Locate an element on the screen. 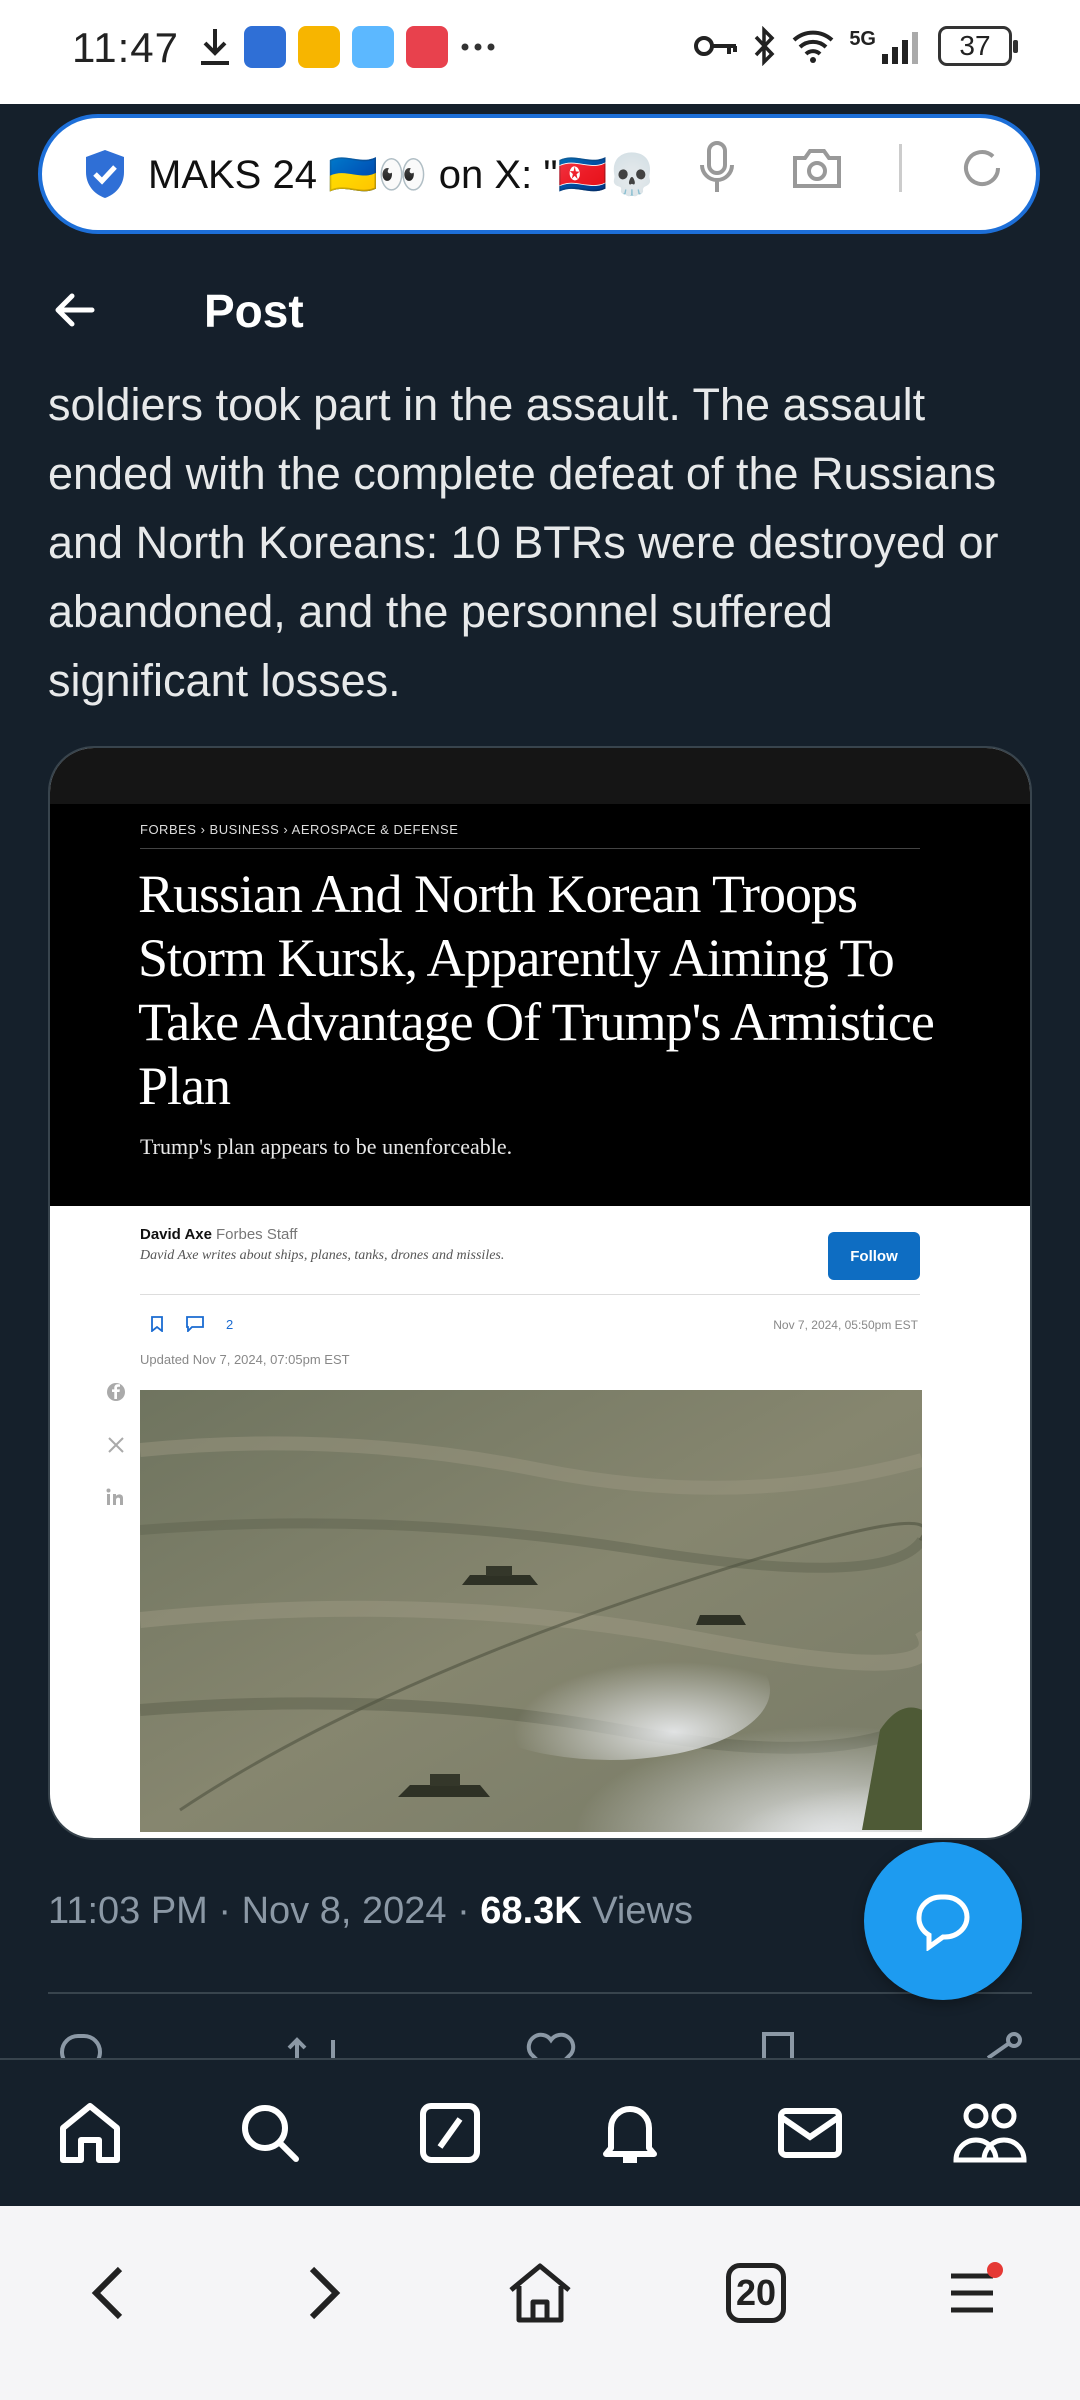 This screenshot has width=1080, height=2400. battery-indicator: 37 is located at coordinates (978, 46).